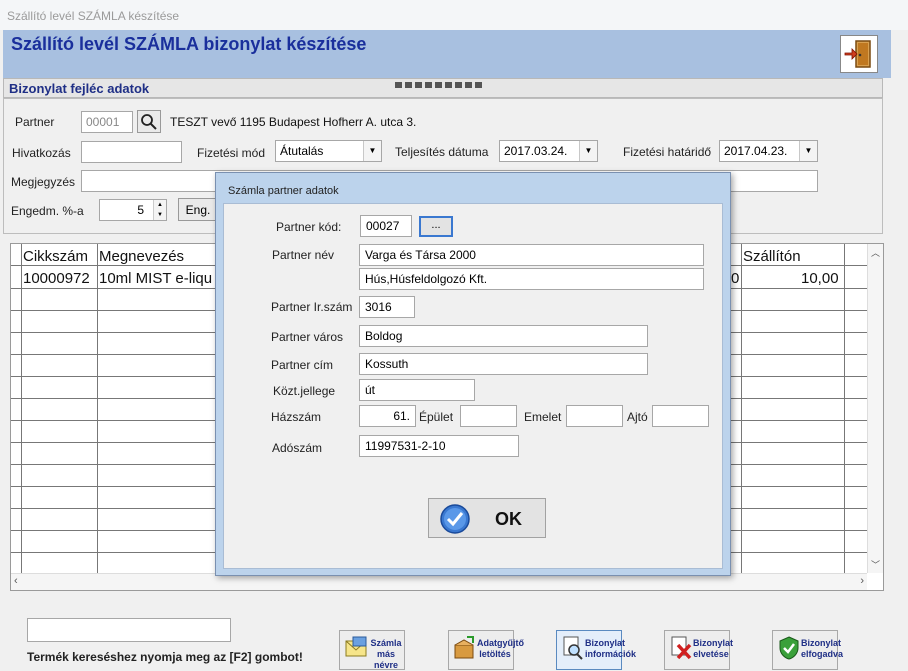 This screenshot has width=908, height=671. What do you see at coordinates (307, 337) in the screenshot?
I see `varos-label: Partner város` at bounding box center [307, 337].